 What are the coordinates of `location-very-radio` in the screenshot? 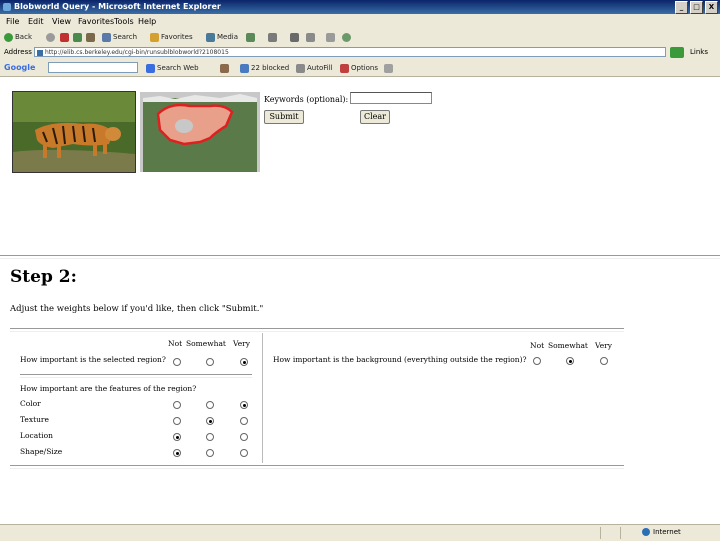 It's located at (244, 437).